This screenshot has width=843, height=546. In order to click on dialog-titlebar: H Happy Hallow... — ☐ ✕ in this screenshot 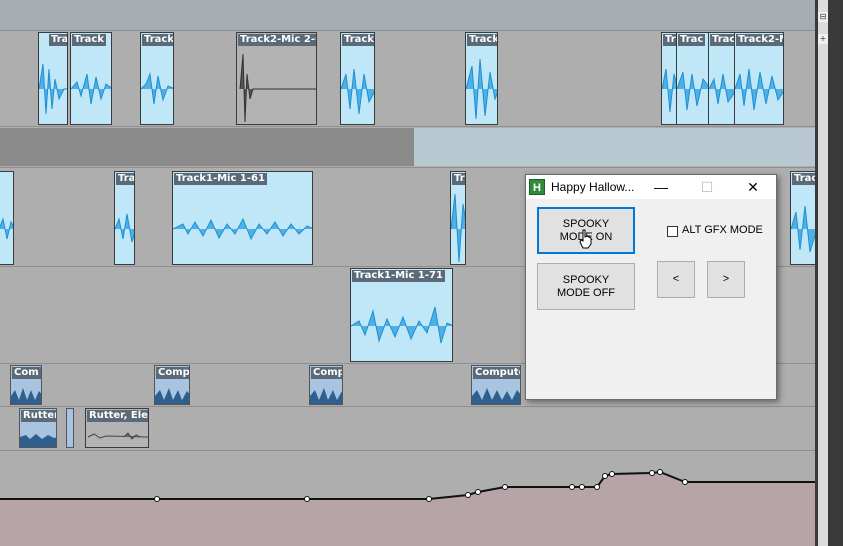, I will do `click(651, 187)`.